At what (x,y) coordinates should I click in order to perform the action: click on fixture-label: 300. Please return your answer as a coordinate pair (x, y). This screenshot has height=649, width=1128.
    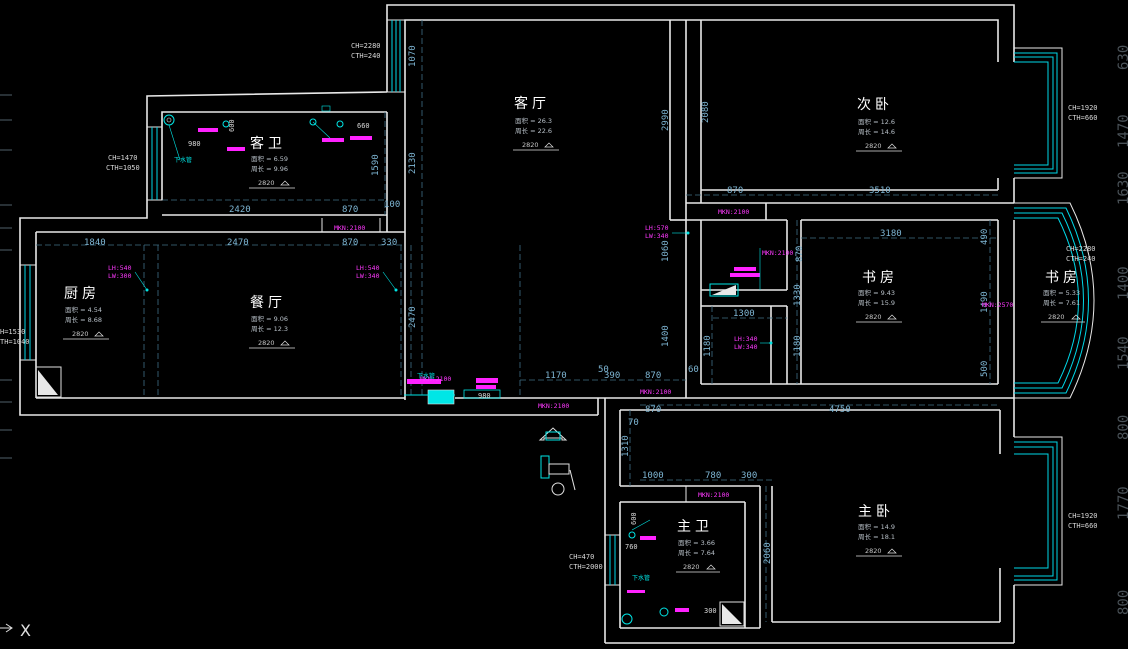
    Looking at the image, I should click on (710, 611).